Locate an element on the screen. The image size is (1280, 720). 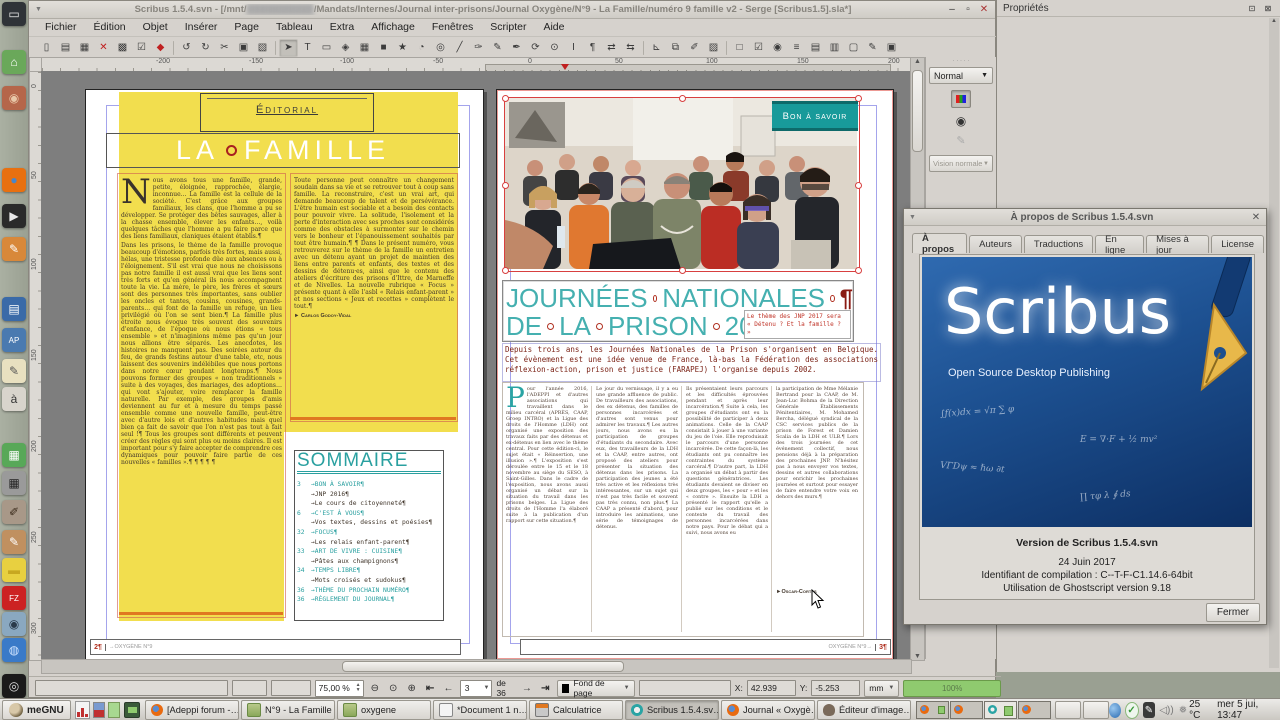
monitor-icon: ▭ is located at coordinates (14, 14).